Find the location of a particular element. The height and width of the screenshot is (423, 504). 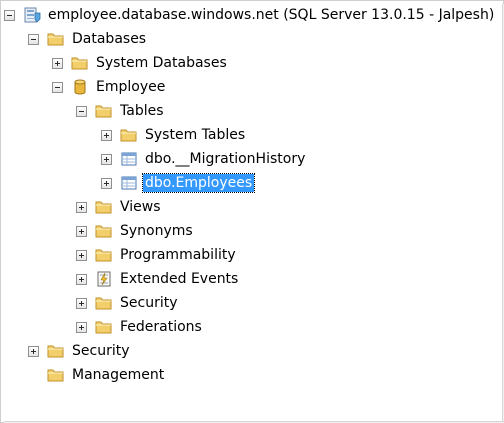

tree-node-federations: Federations is located at coordinates (140, 327).